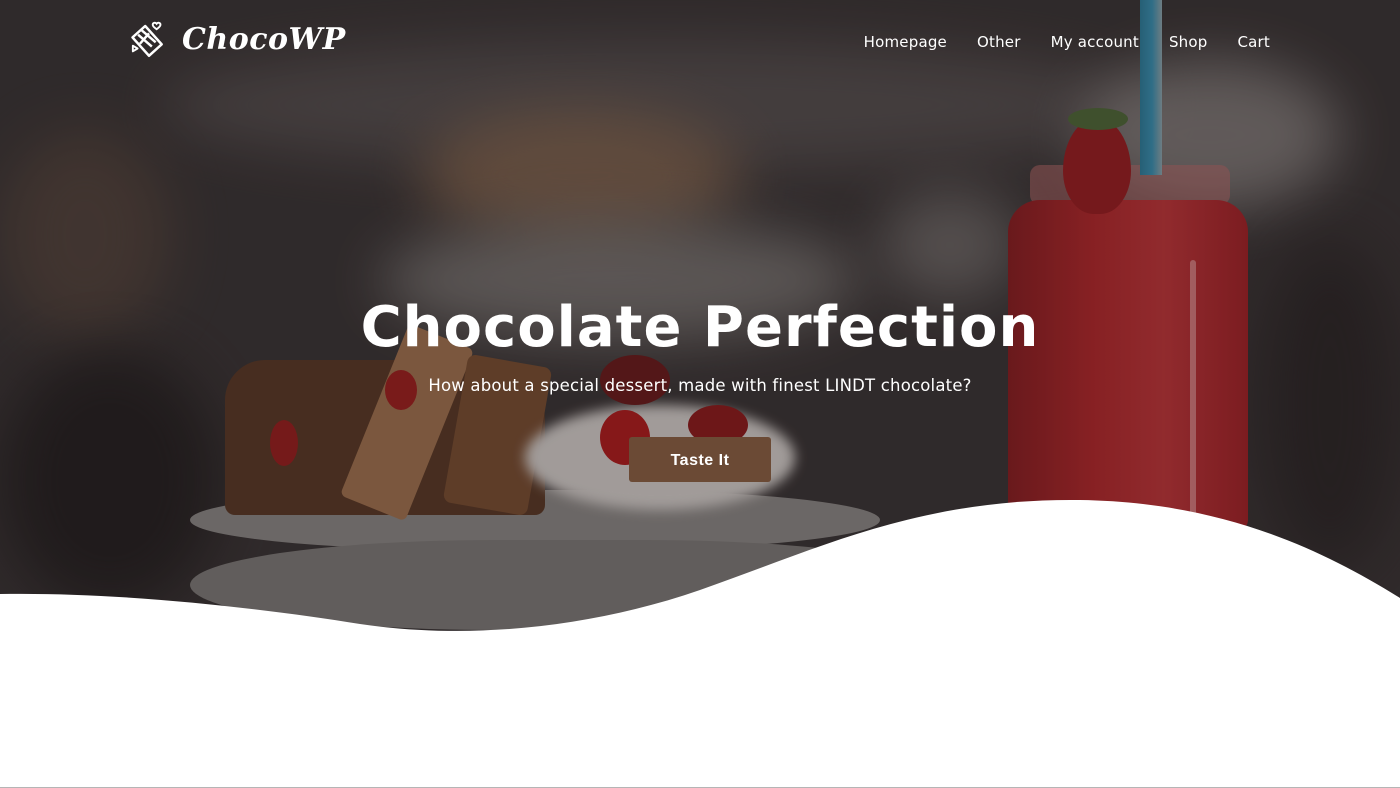 The image size is (1400, 788). What do you see at coordinates (700, 327) in the screenshot?
I see `hero-title: Chocolate Perfection` at bounding box center [700, 327].